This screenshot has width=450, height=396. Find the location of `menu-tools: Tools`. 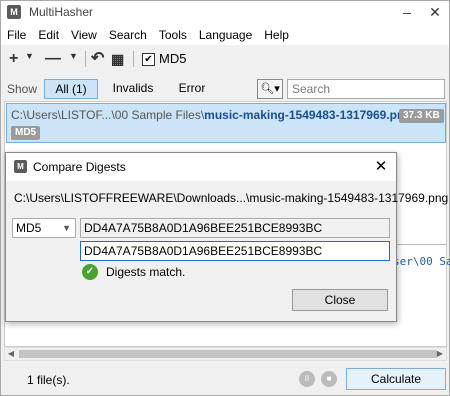

menu-tools: Tools is located at coordinates (173, 35).